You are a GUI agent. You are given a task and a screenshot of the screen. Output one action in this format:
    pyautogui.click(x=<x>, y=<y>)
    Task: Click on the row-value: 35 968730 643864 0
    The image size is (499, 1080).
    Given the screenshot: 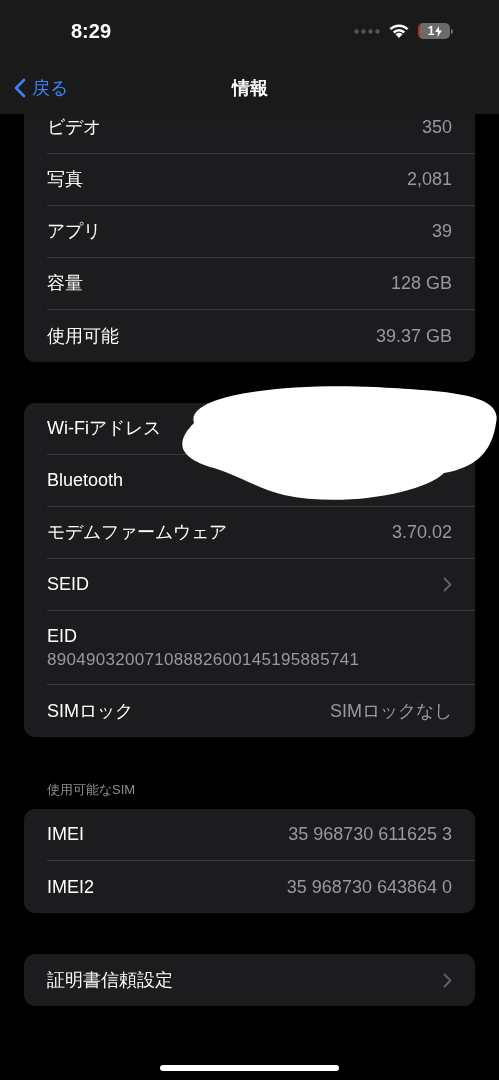 What is the action you would take?
    pyautogui.click(x=369, y=887)
    